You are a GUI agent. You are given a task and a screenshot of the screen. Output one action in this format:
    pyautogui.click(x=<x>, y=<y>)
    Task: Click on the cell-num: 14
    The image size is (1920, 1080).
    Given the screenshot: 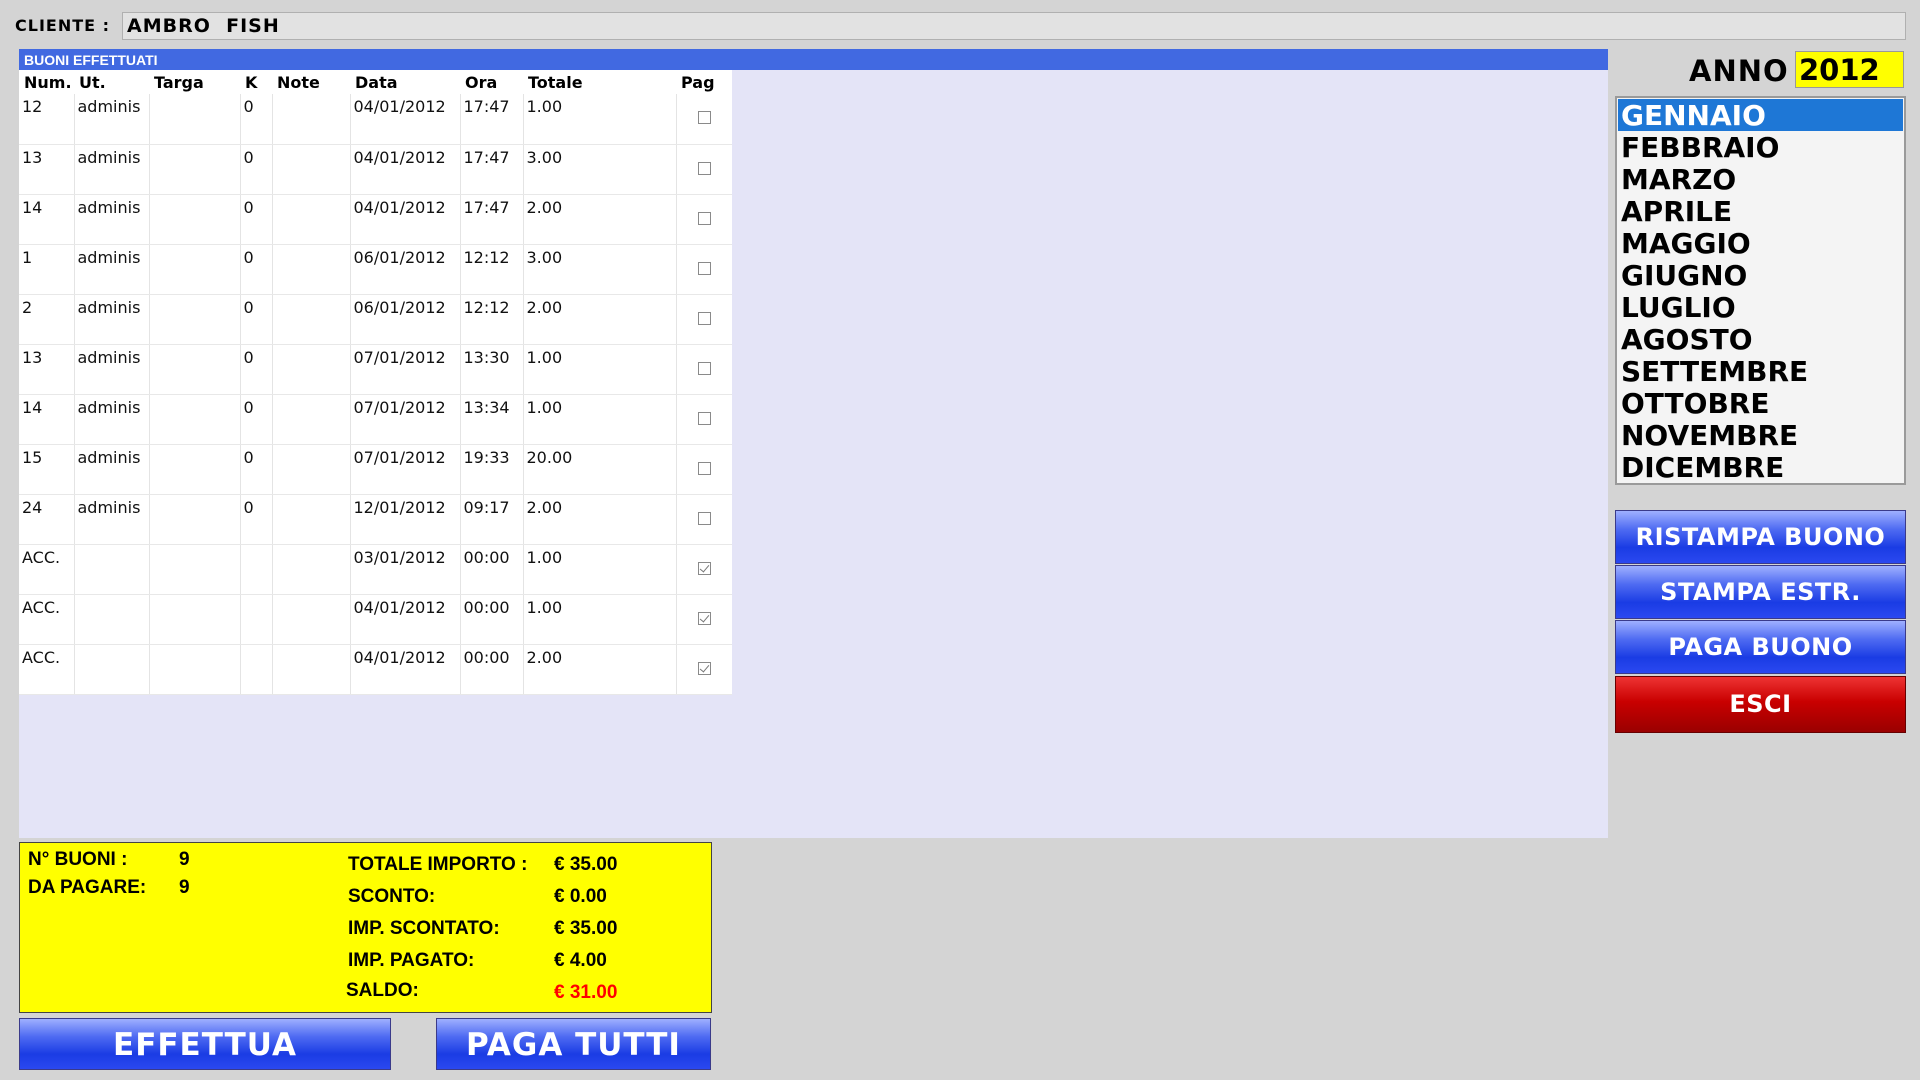 What is the action you would take?
    pyautogui.click(x=47, y=219)
    